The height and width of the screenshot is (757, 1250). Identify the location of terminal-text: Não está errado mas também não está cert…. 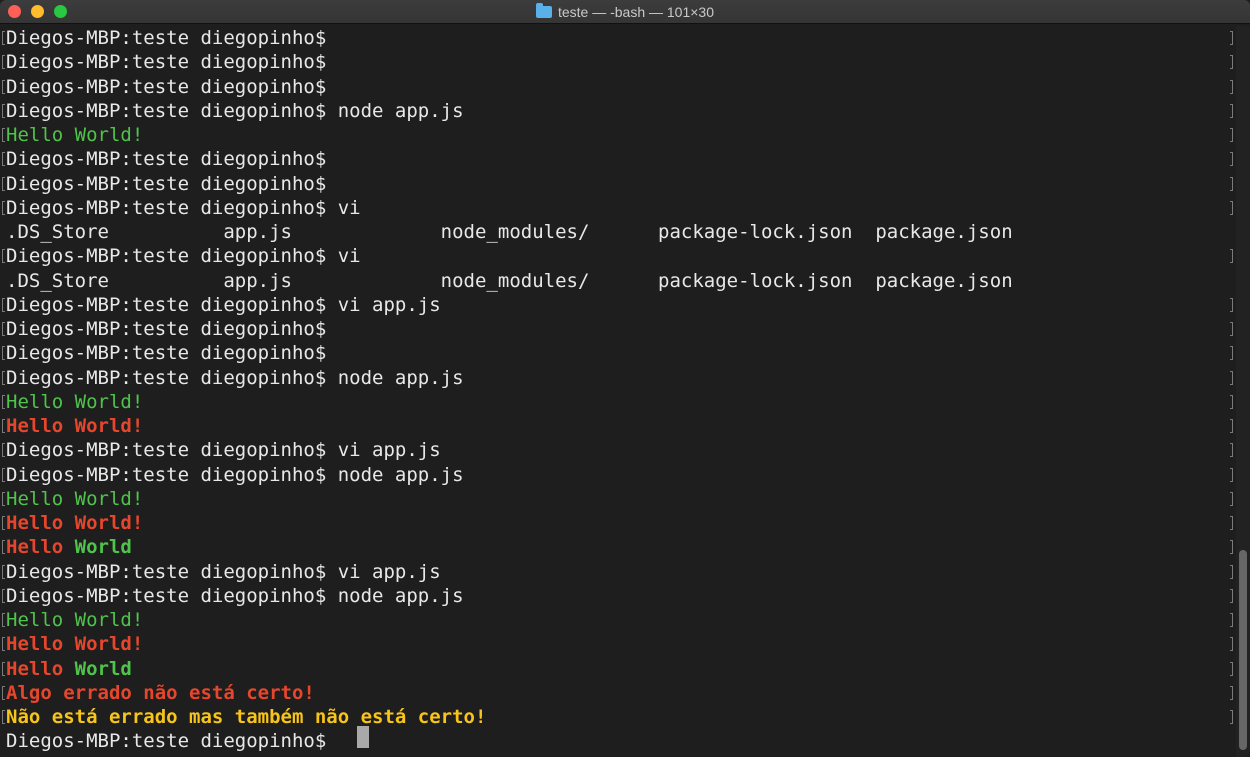
(246, 717).